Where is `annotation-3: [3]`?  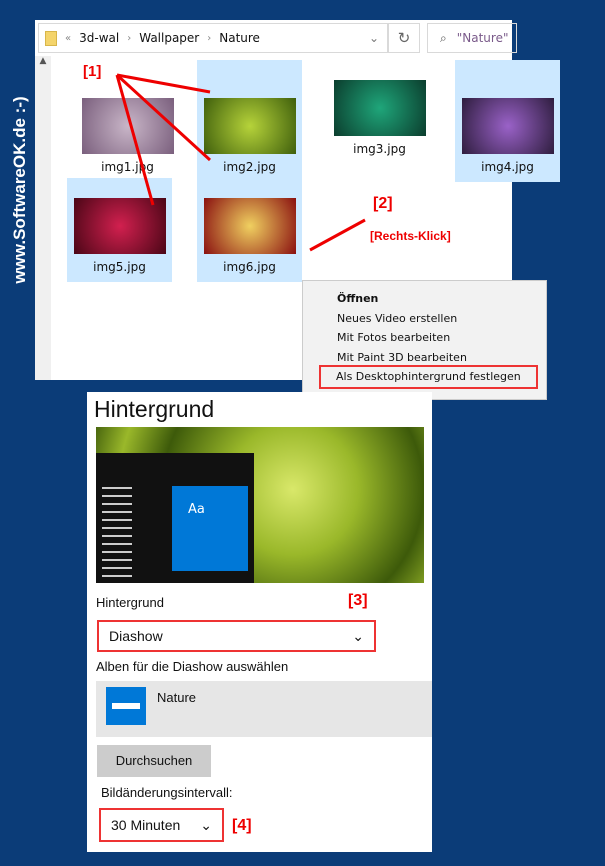
annotation-3: [3] is located at coordinates (358, 600).